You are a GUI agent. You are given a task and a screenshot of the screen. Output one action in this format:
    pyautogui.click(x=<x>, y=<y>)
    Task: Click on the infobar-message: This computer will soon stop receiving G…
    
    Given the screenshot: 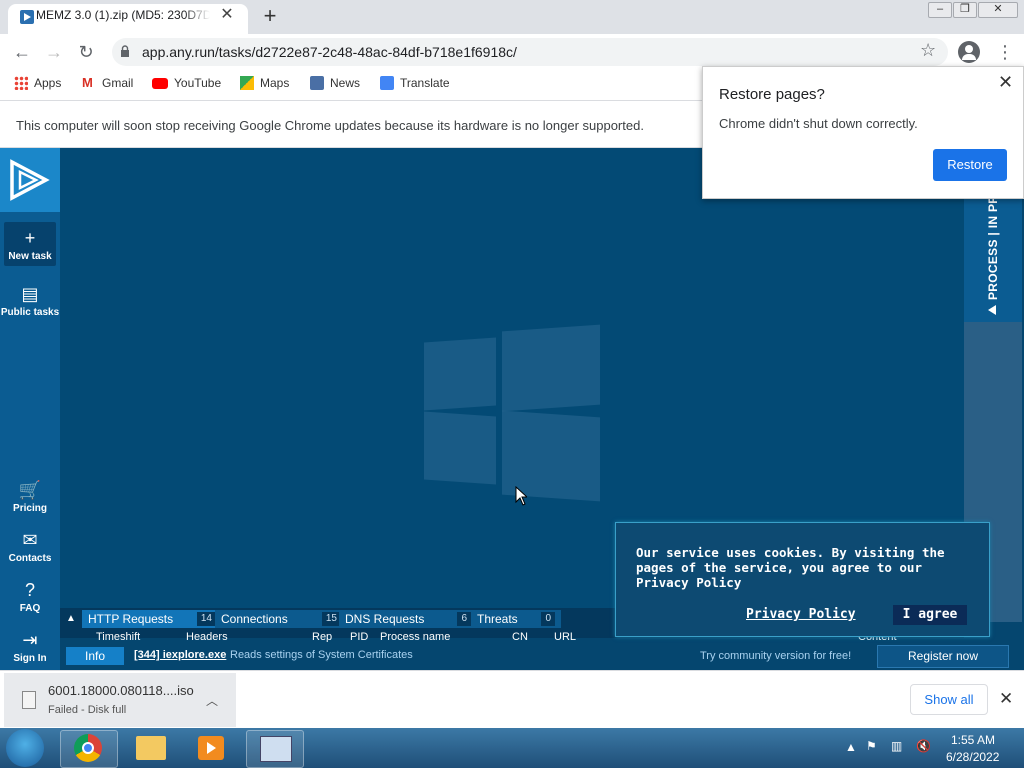 What is the action you would take?
    pyautogui.click(x=330, y=125)
    